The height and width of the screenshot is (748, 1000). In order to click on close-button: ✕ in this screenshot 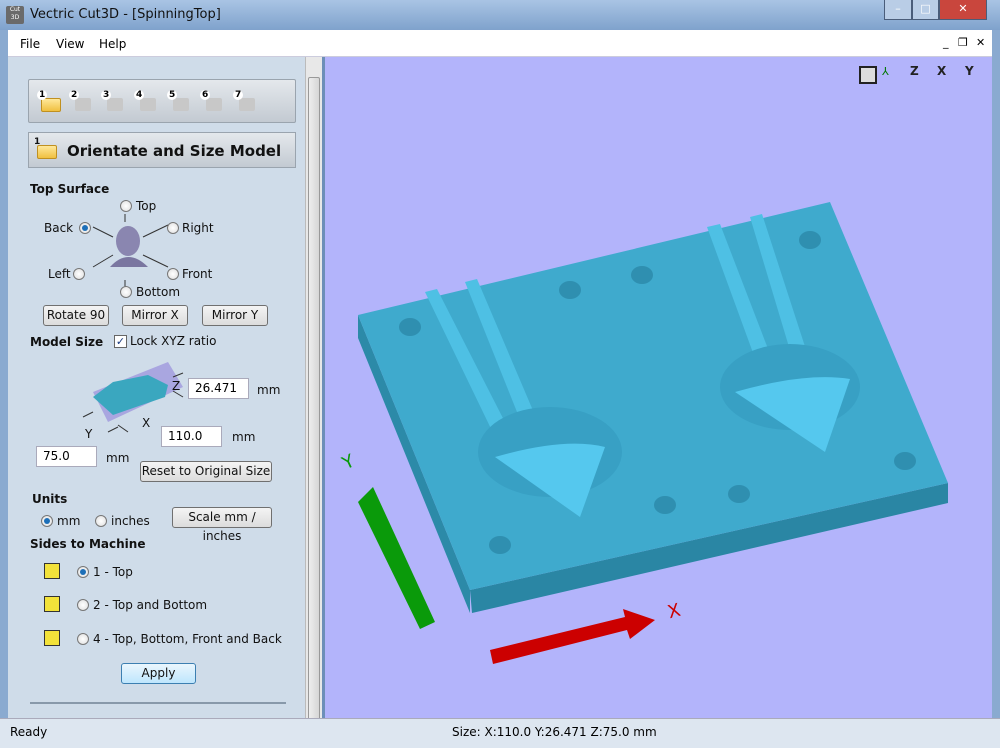, I will do `click(963, 10)`.